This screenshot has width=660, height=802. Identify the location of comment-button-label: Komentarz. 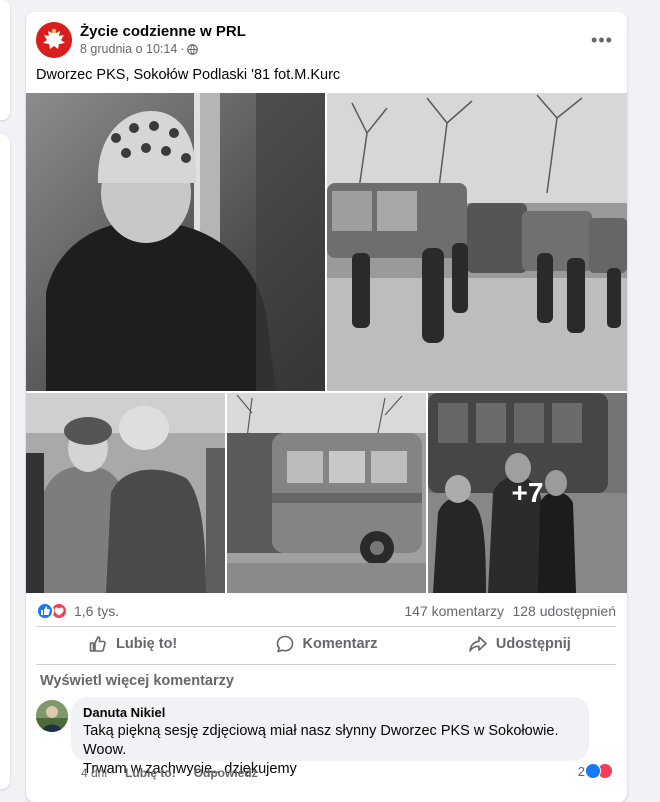
(340, 644).